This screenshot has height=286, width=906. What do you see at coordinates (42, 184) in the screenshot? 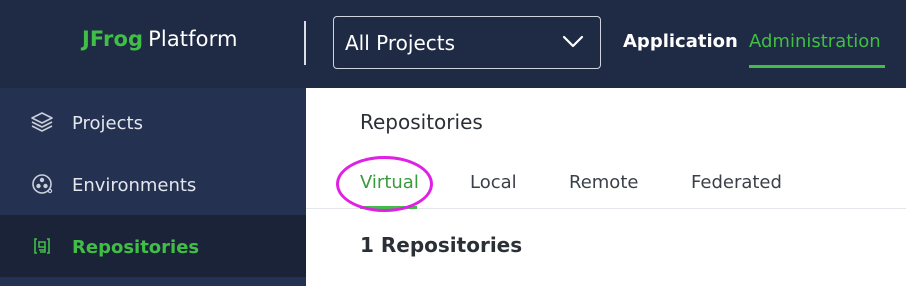
I see `environments-icon` at bounding box center [42, 184].